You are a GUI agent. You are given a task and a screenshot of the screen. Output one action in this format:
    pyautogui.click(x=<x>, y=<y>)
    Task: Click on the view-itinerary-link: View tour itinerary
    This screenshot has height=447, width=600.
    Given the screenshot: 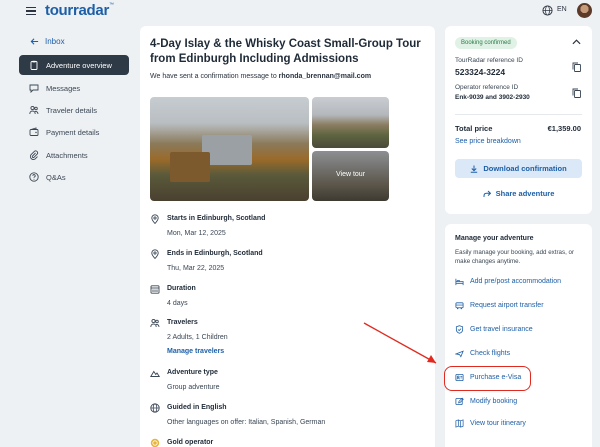 What is the action you would take?
    pyautogui.click(x=490, y=423)
    